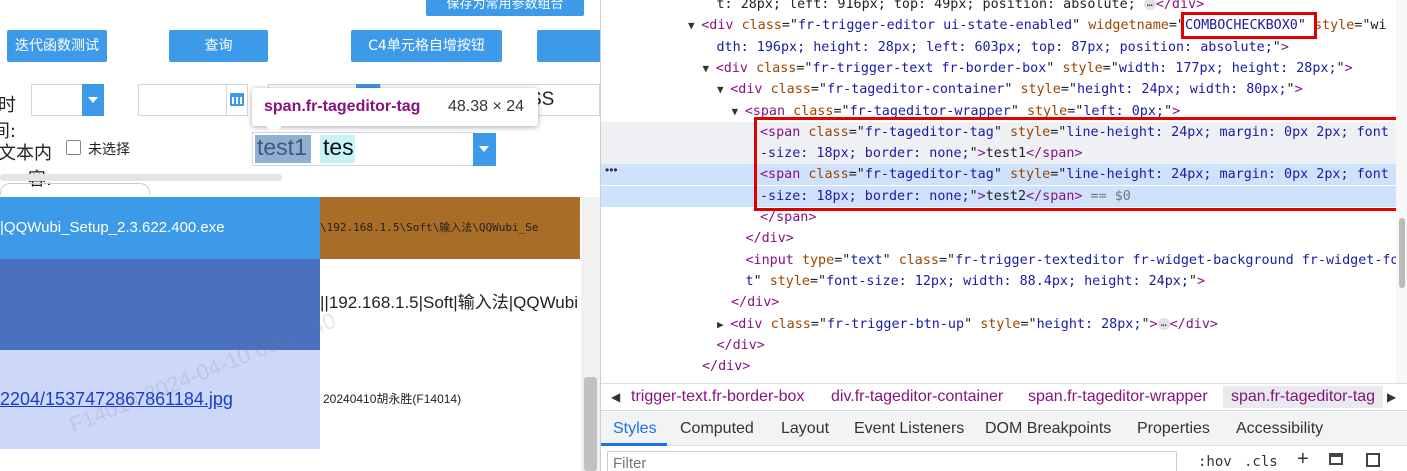 Image resolution: width=1407 pixels, height=471 pixels. What do you see at coordinates (717, 429) in the screenshot?
I see `tab-computed: Computed` at bounding box center [717, 429].